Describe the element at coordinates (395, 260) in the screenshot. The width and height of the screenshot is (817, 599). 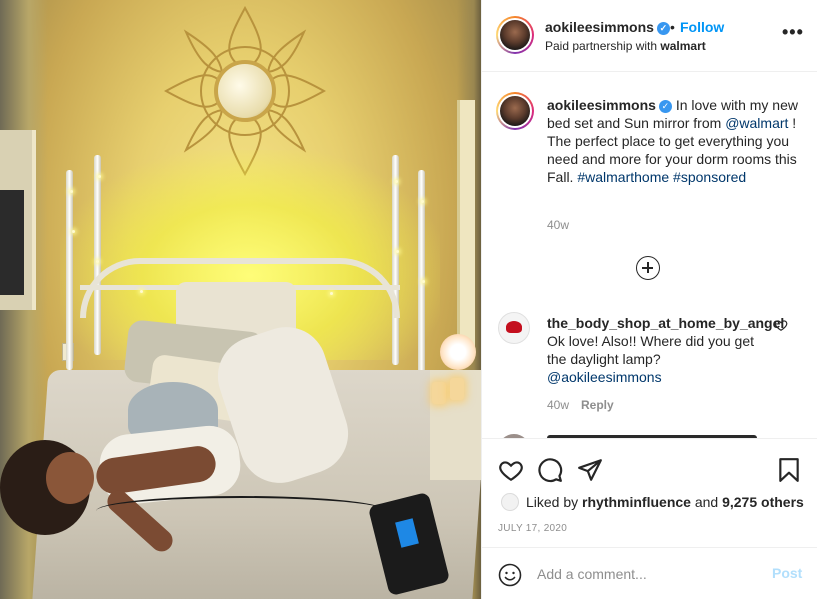
I see `bed-post-right-inner` at that location.